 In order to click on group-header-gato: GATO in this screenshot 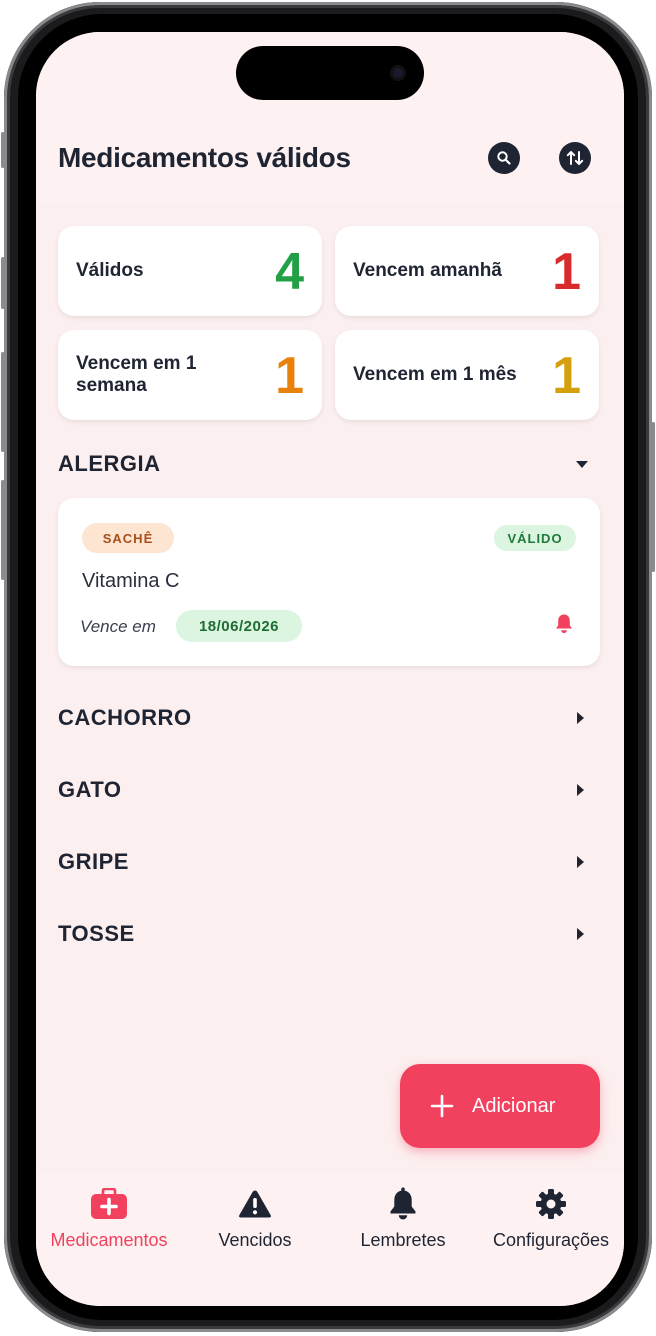, I will do `click(330, 790)`.